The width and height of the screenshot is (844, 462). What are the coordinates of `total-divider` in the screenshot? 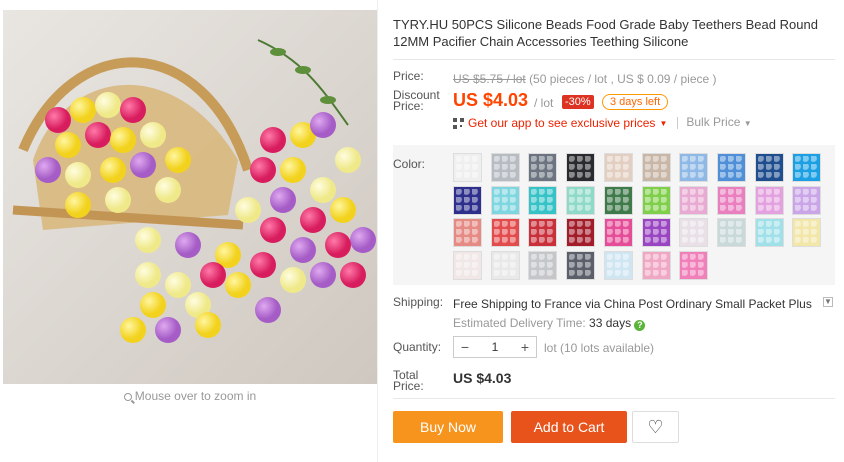 It's located at (614, 398).